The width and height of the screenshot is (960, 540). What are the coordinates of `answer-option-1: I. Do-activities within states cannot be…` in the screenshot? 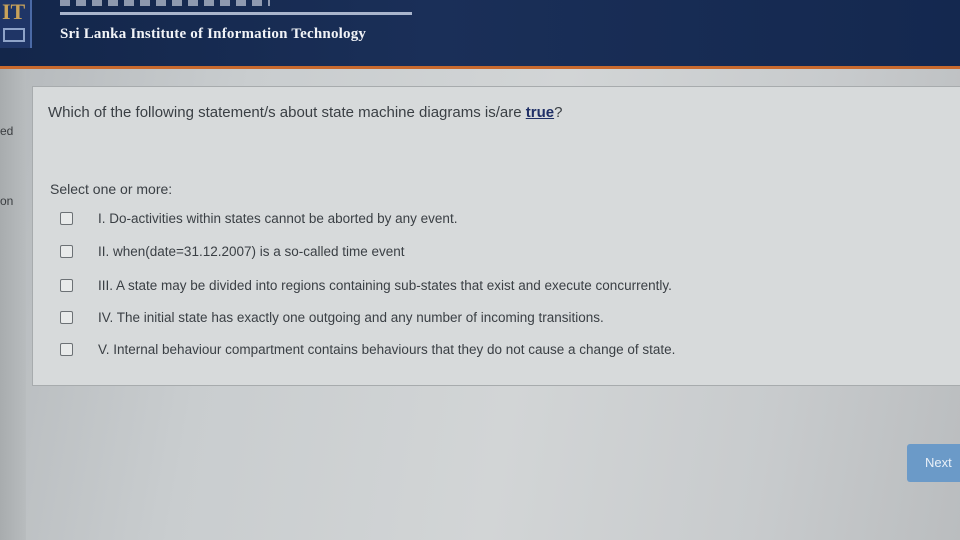 It's located at (258, 218).